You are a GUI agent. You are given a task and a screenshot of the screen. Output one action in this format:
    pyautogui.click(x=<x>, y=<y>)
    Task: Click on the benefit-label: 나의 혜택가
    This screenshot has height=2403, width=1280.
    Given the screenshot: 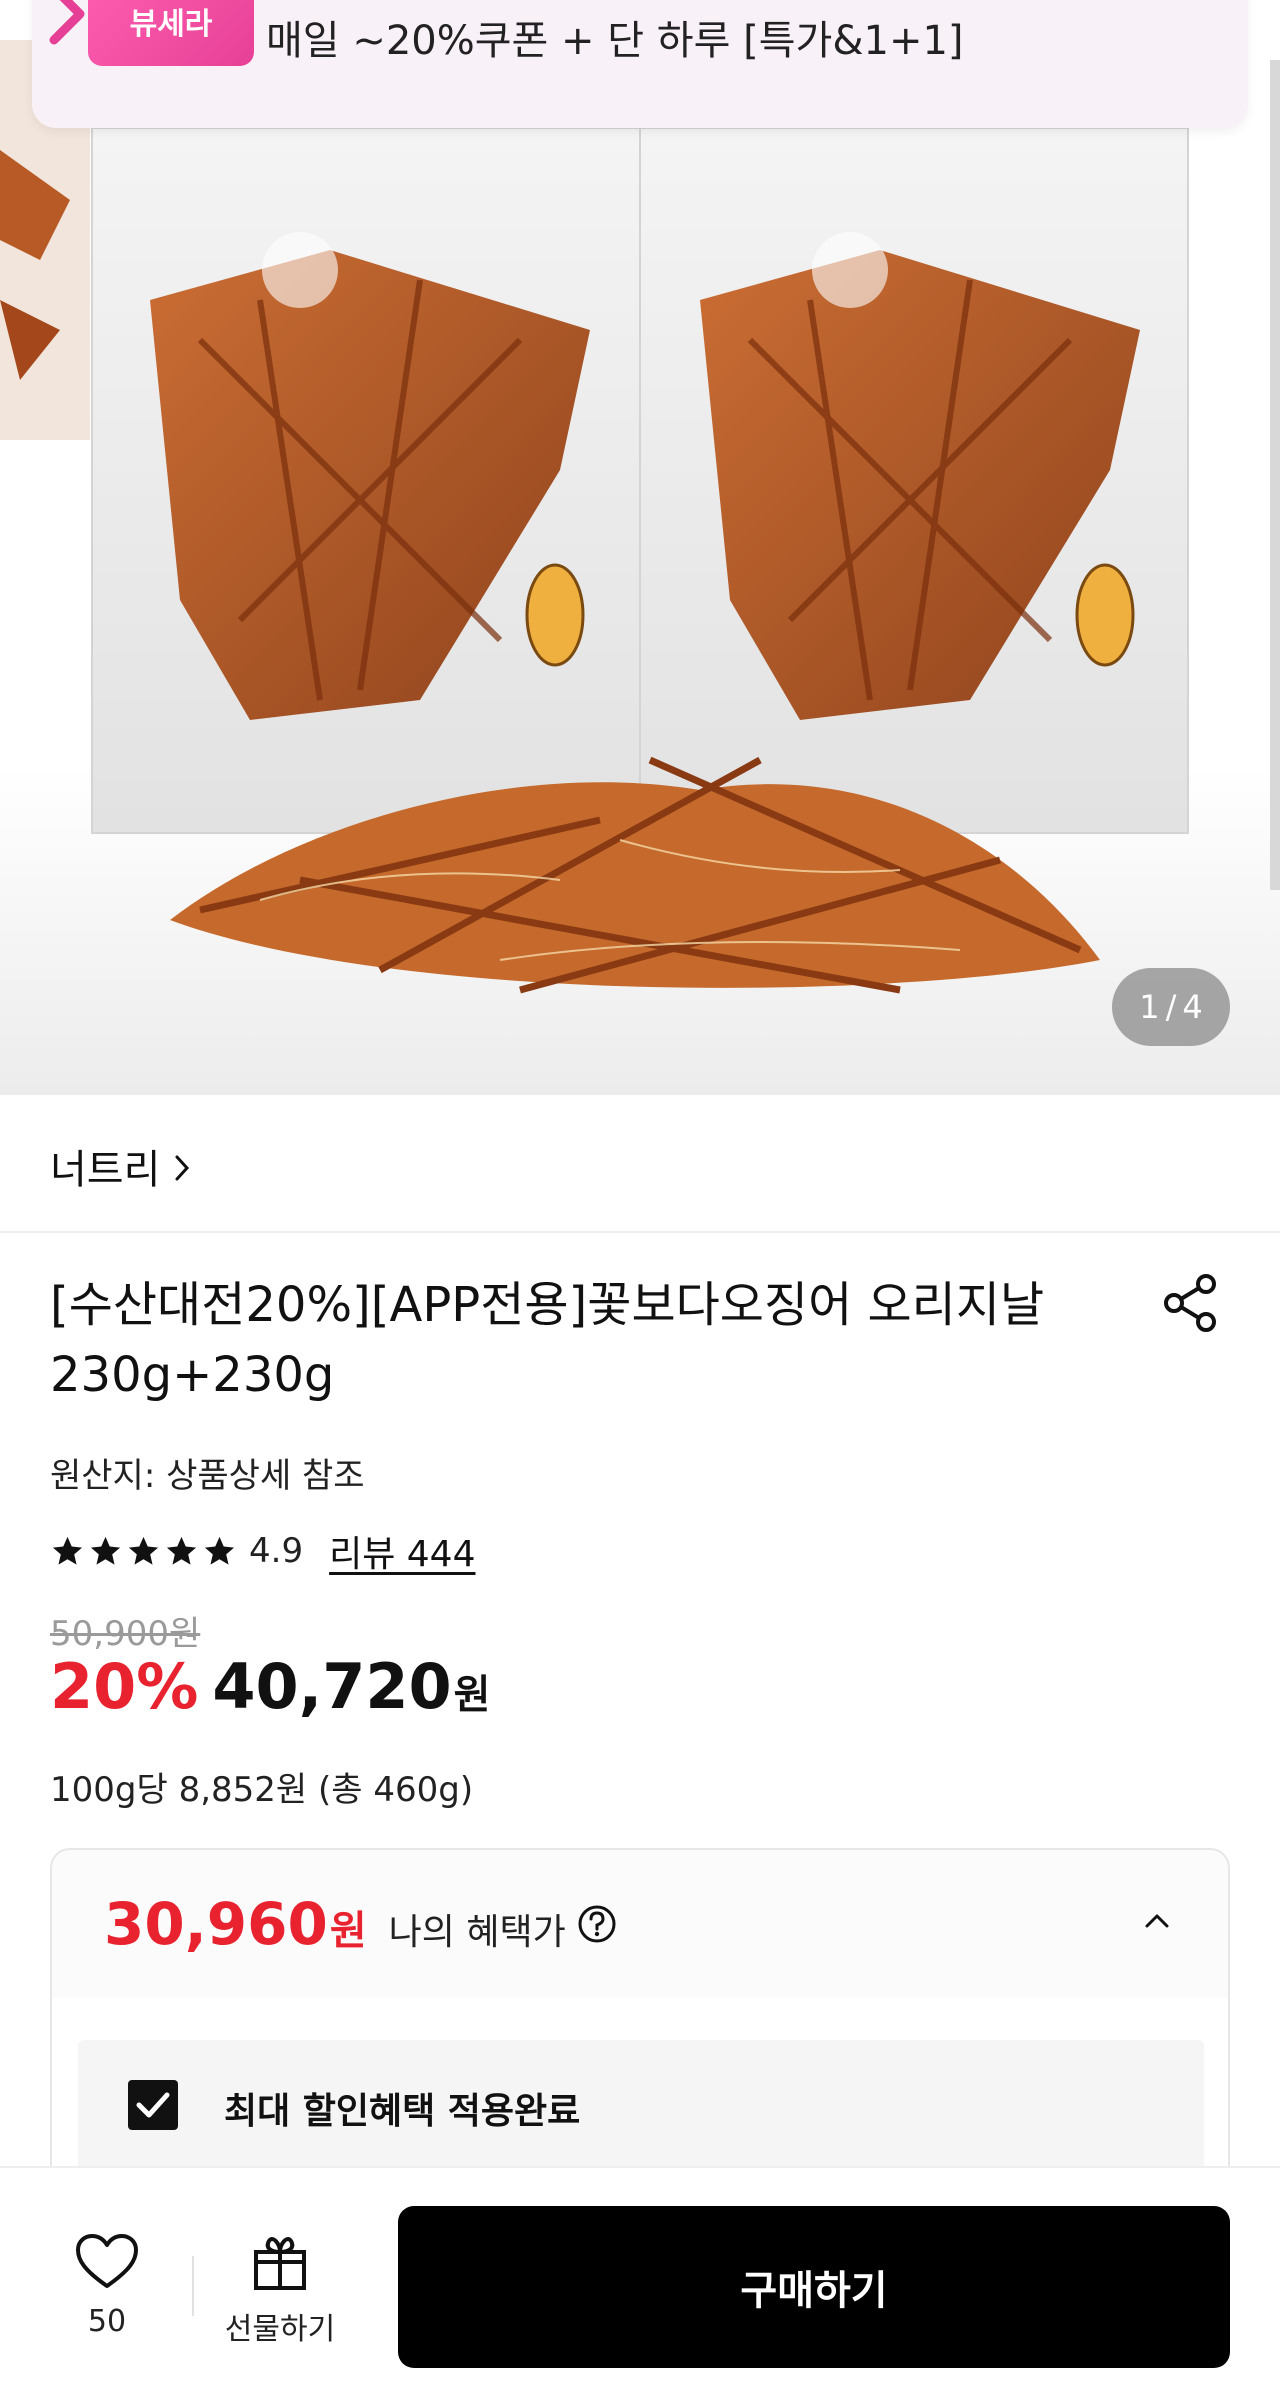 What is the action you would take?
    pyautogui.click(x=477, y=1932)
    